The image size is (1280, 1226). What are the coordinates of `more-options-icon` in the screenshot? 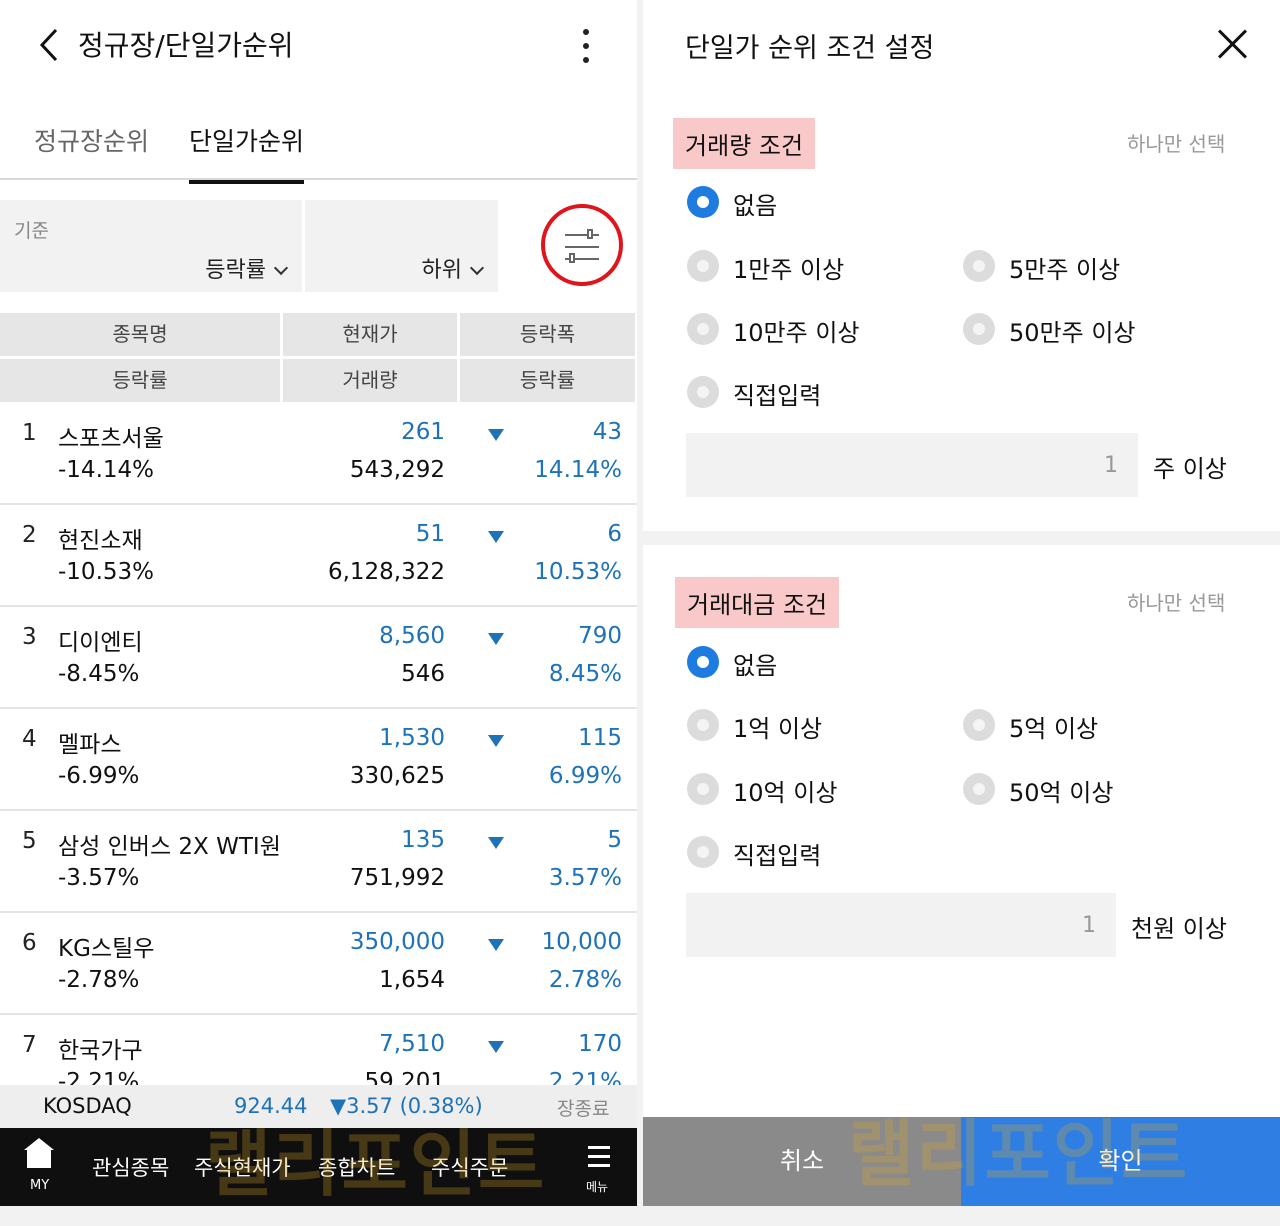 It's located at (586, 46).